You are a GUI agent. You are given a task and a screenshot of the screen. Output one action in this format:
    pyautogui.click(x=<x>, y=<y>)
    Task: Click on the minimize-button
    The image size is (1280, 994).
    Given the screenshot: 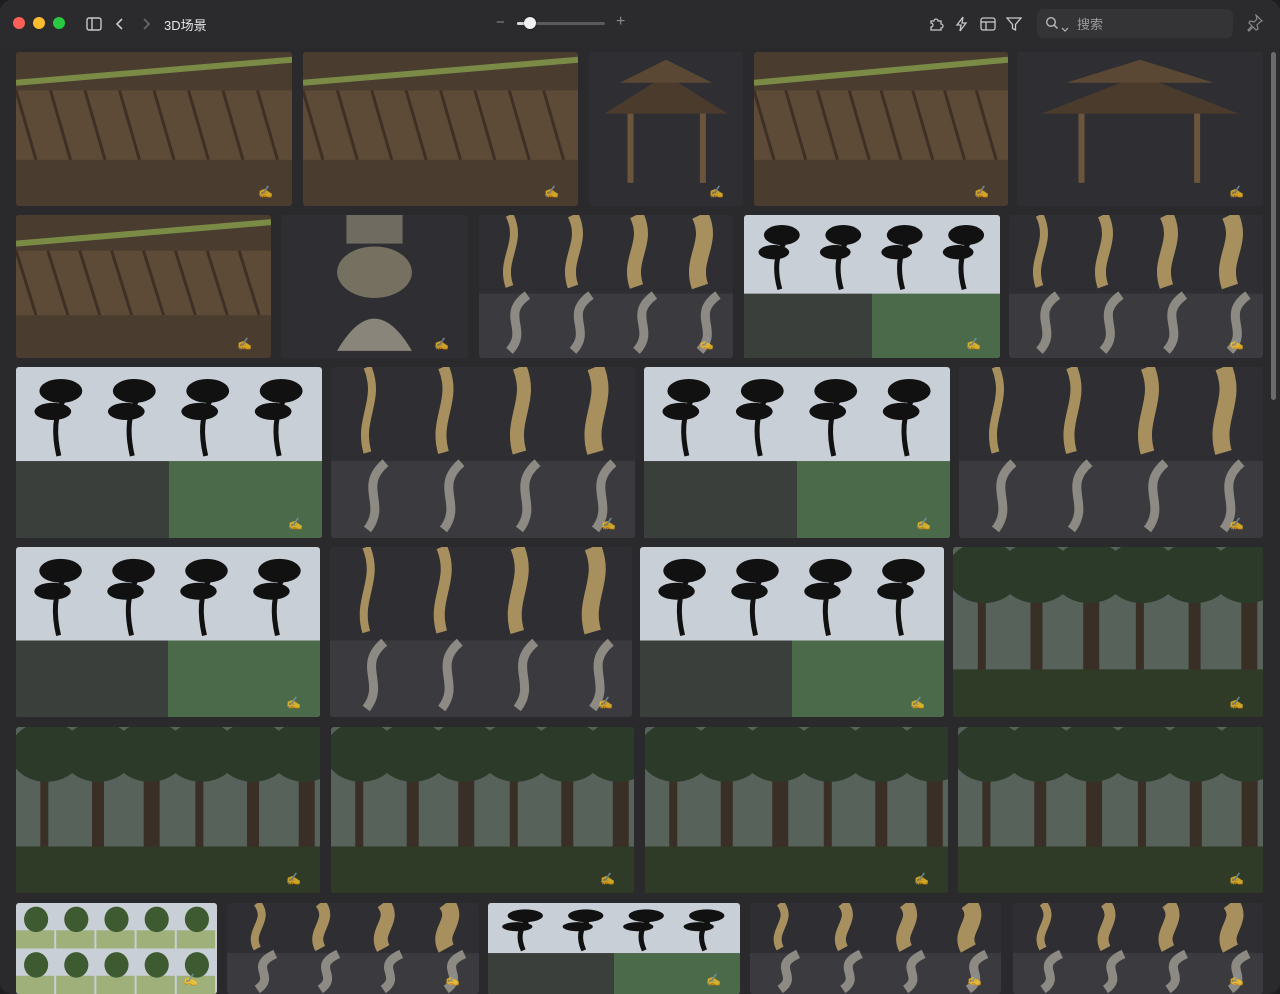 What is the action you would take?
    pyautogui.click(x=39, y=23)
    